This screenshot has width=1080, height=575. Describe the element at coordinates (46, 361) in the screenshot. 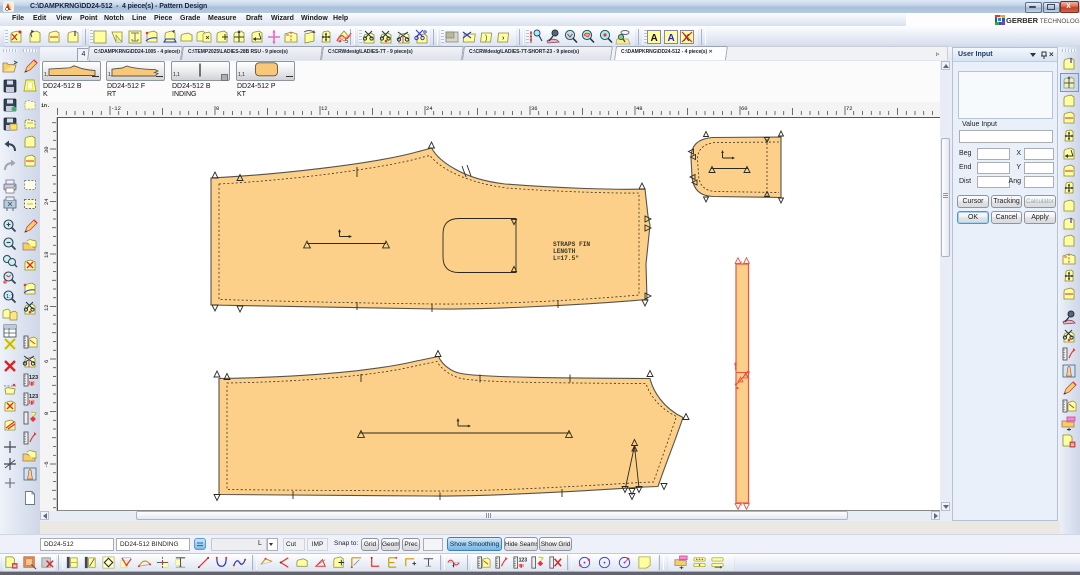

I see `svg-text: 6` at that location.